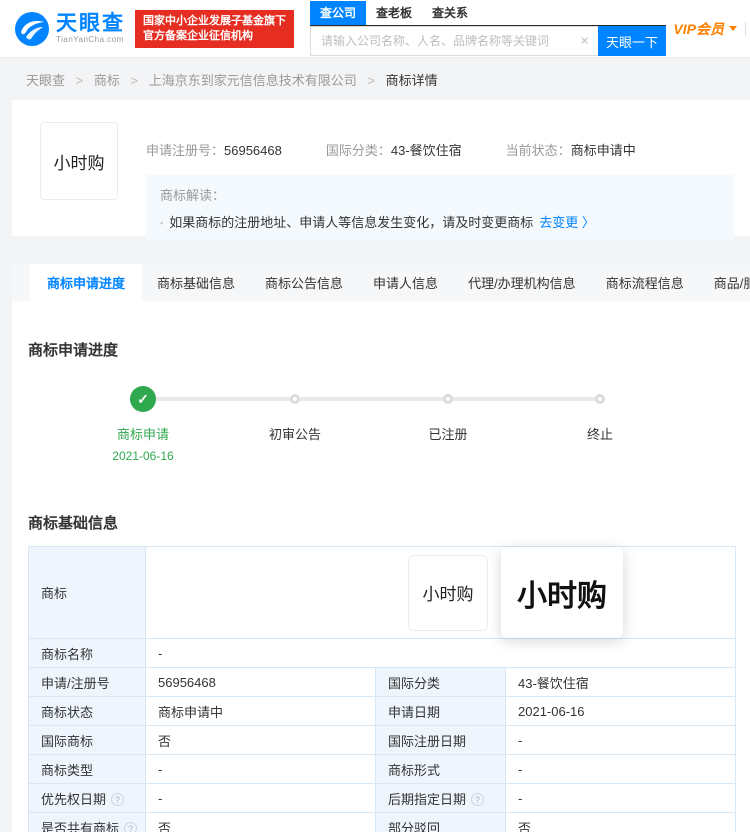 Image resolution: width=750 pixels, height=832 pixels. Describe the element at coordinates (80, 826) in the screenshot. I see `row-label: 是否共有商标` at that location.